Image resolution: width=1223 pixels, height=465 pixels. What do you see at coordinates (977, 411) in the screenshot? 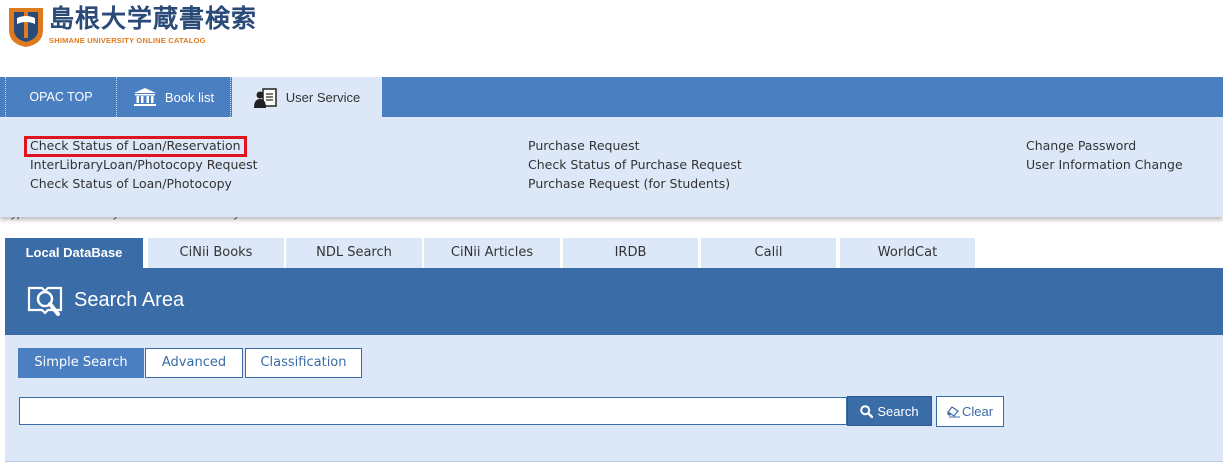
I see `clear-button-label: Clear` at bounding box center [977, 411].